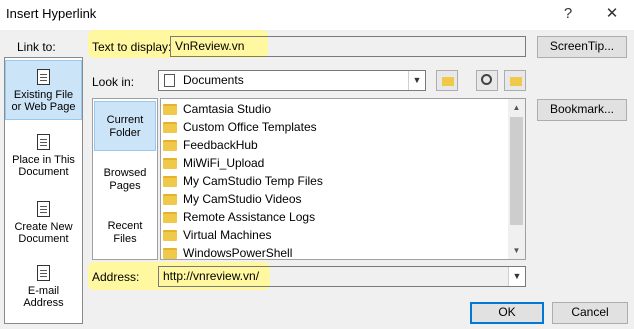  What do you see at coordinates (44, 78) in the screenshot?
I see `globe-file-icon` at bounding box center [44, 78].